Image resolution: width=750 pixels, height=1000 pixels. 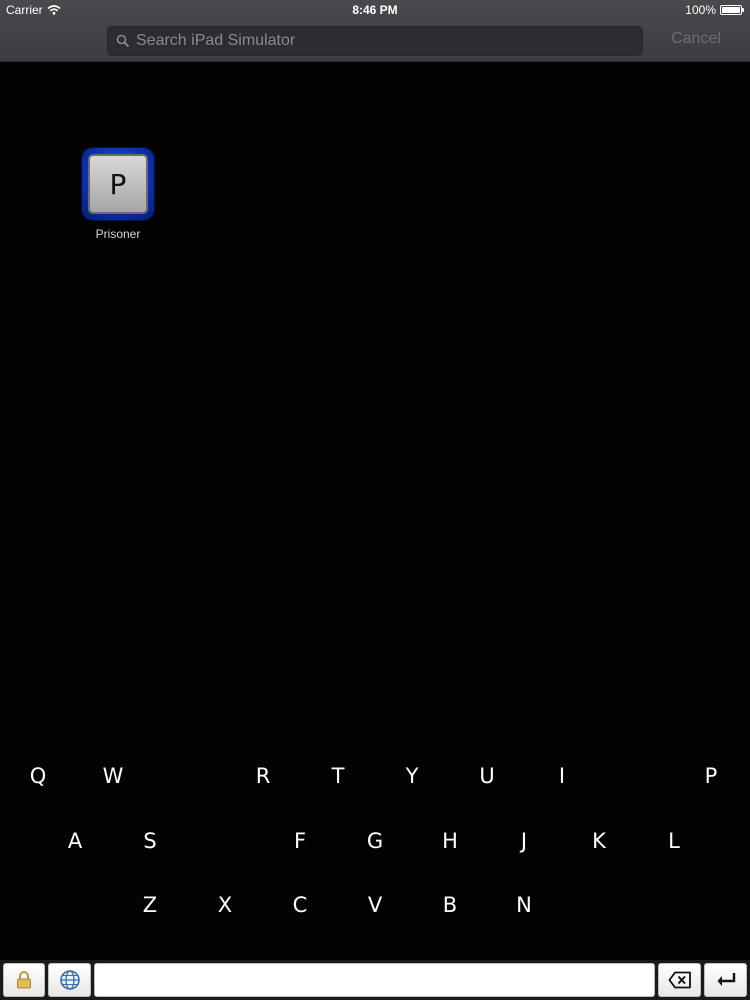 What do you see at coordinates (562, 776) in the screenshot?
I see `key-i: I` at bounding box center [562, 776].